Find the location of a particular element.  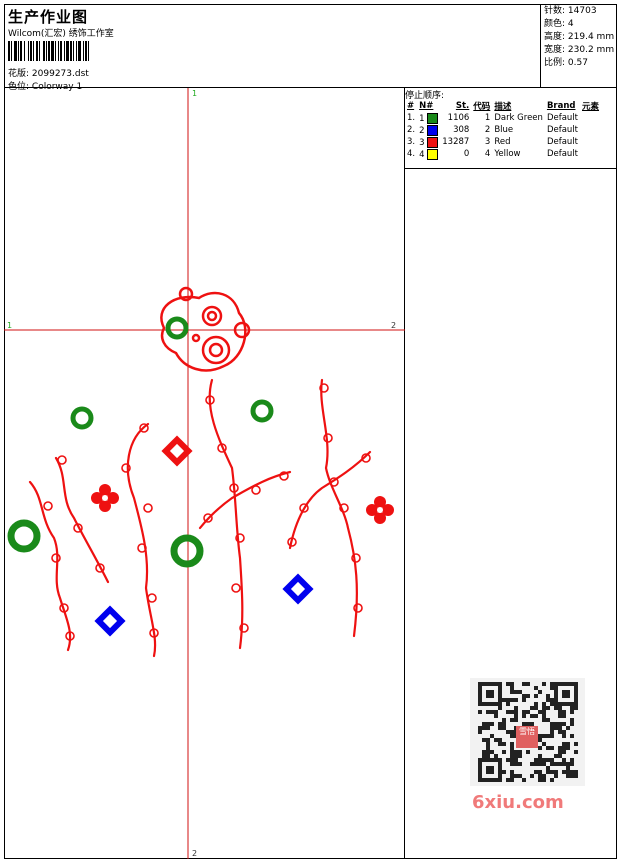

studio-name: Wilcom(汇宏) 绣饰工作室 is located at coordinates (61, 34).